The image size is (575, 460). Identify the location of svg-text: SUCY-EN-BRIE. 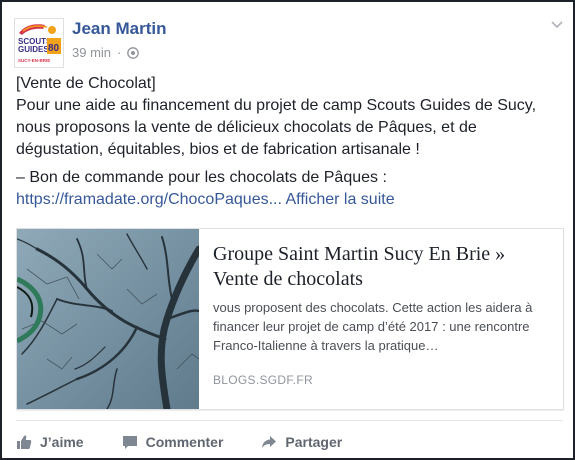
(34, 60).